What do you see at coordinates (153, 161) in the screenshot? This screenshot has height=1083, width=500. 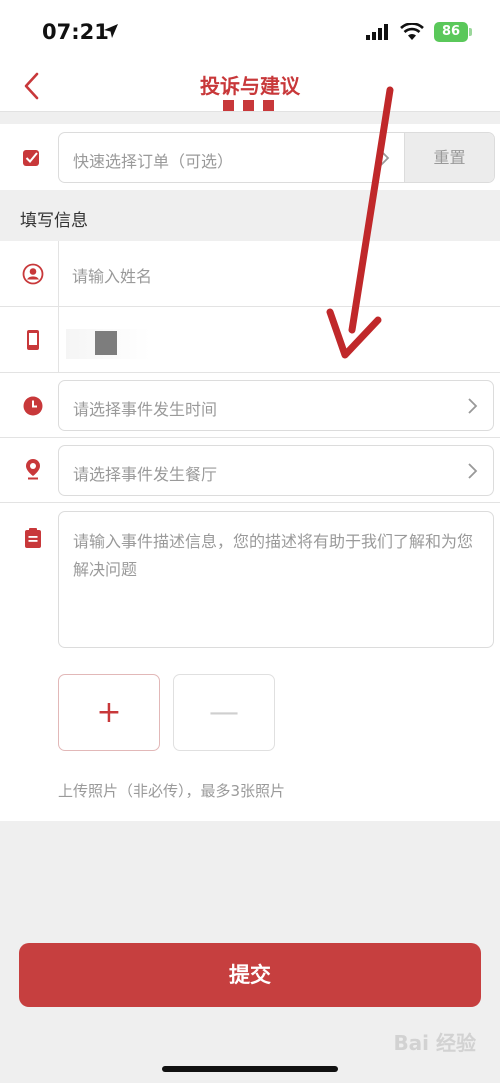 I see `order-placeholder: 快速选择订单（可选）` at bounding box center [153, 161].